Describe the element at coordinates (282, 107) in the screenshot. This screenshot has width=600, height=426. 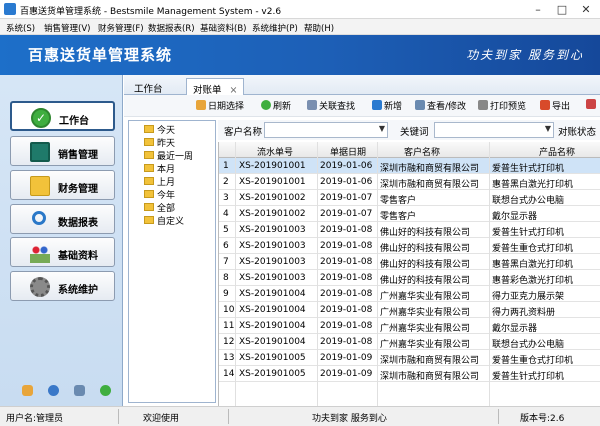
I see `button-label: 刷新` at that location.